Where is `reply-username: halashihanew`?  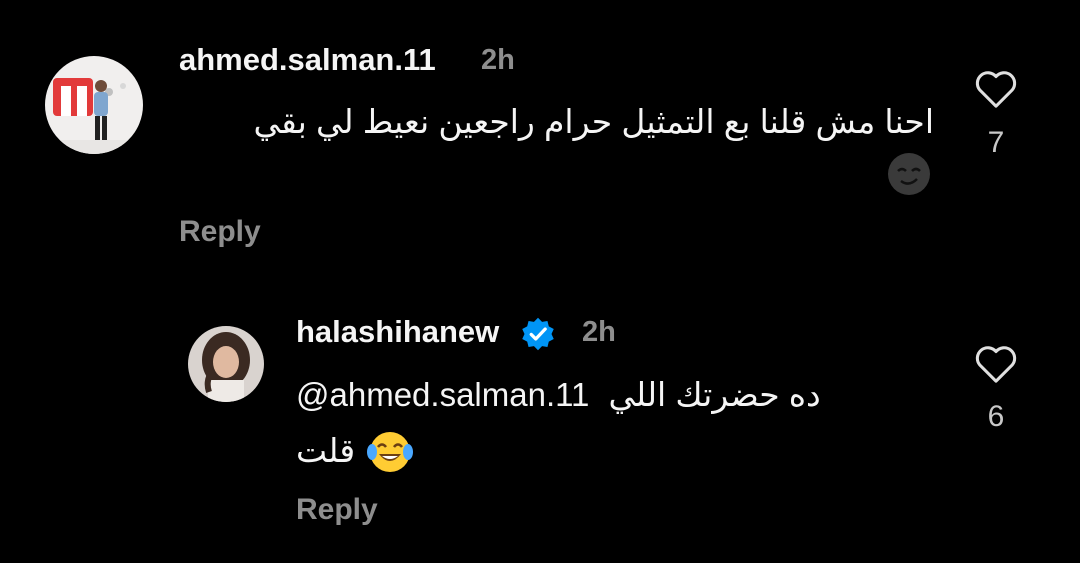 reply-username: halashihanew is located at coordinates (397, 332).